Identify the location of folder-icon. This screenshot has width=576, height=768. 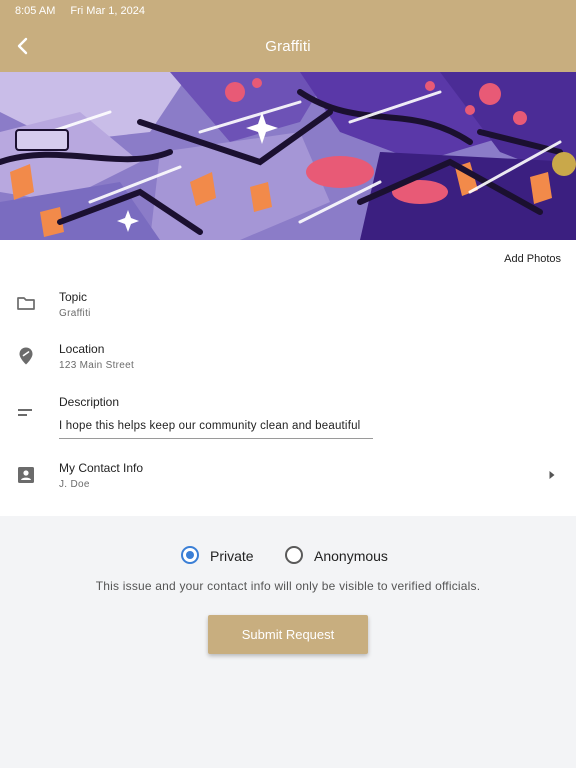
(26, 303).